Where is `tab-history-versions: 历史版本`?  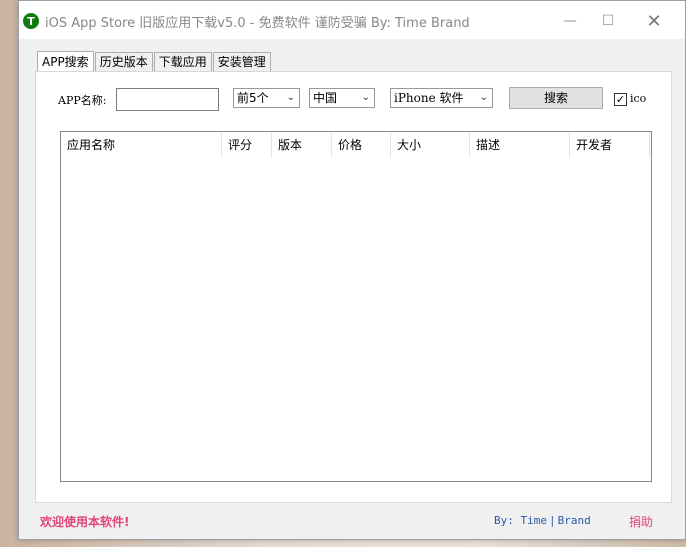
tab-history-versions: 历史版本 is located at coordinates (123, 62).